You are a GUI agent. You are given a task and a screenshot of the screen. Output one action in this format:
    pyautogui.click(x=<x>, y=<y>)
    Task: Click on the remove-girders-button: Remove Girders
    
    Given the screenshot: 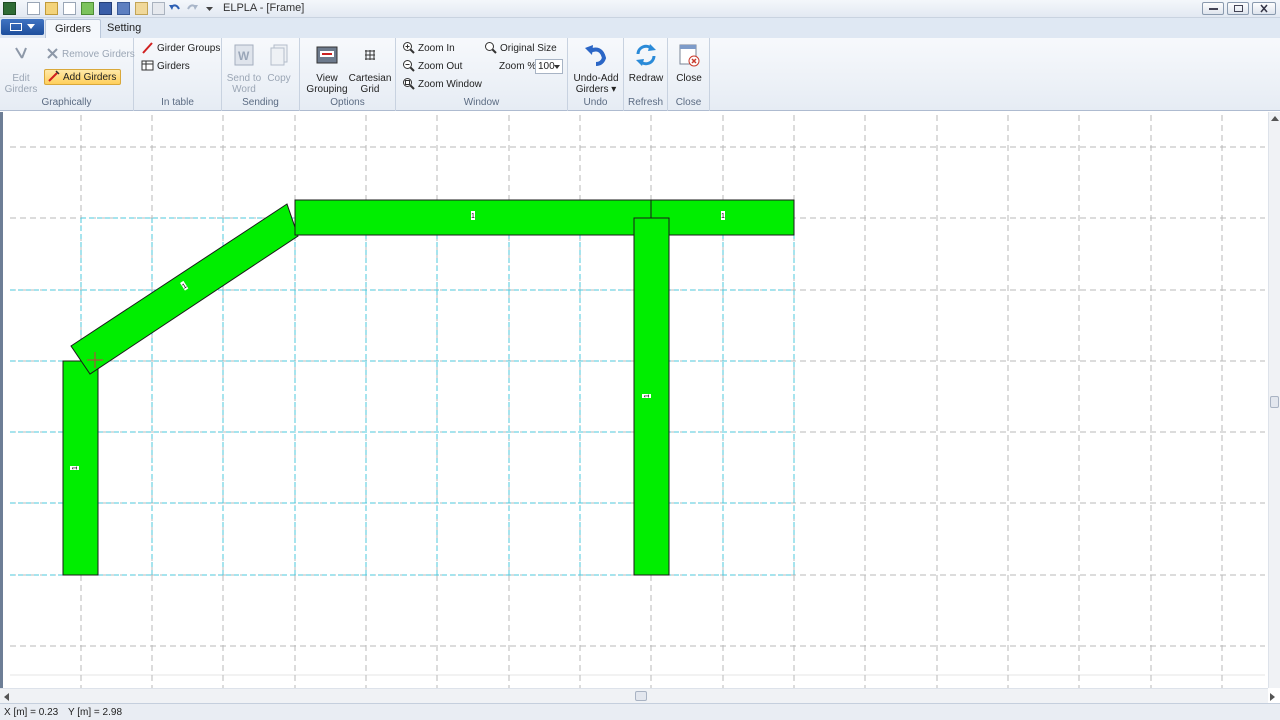 What is the action you would take?
    pyautogui.click(x=90, y=55)
    